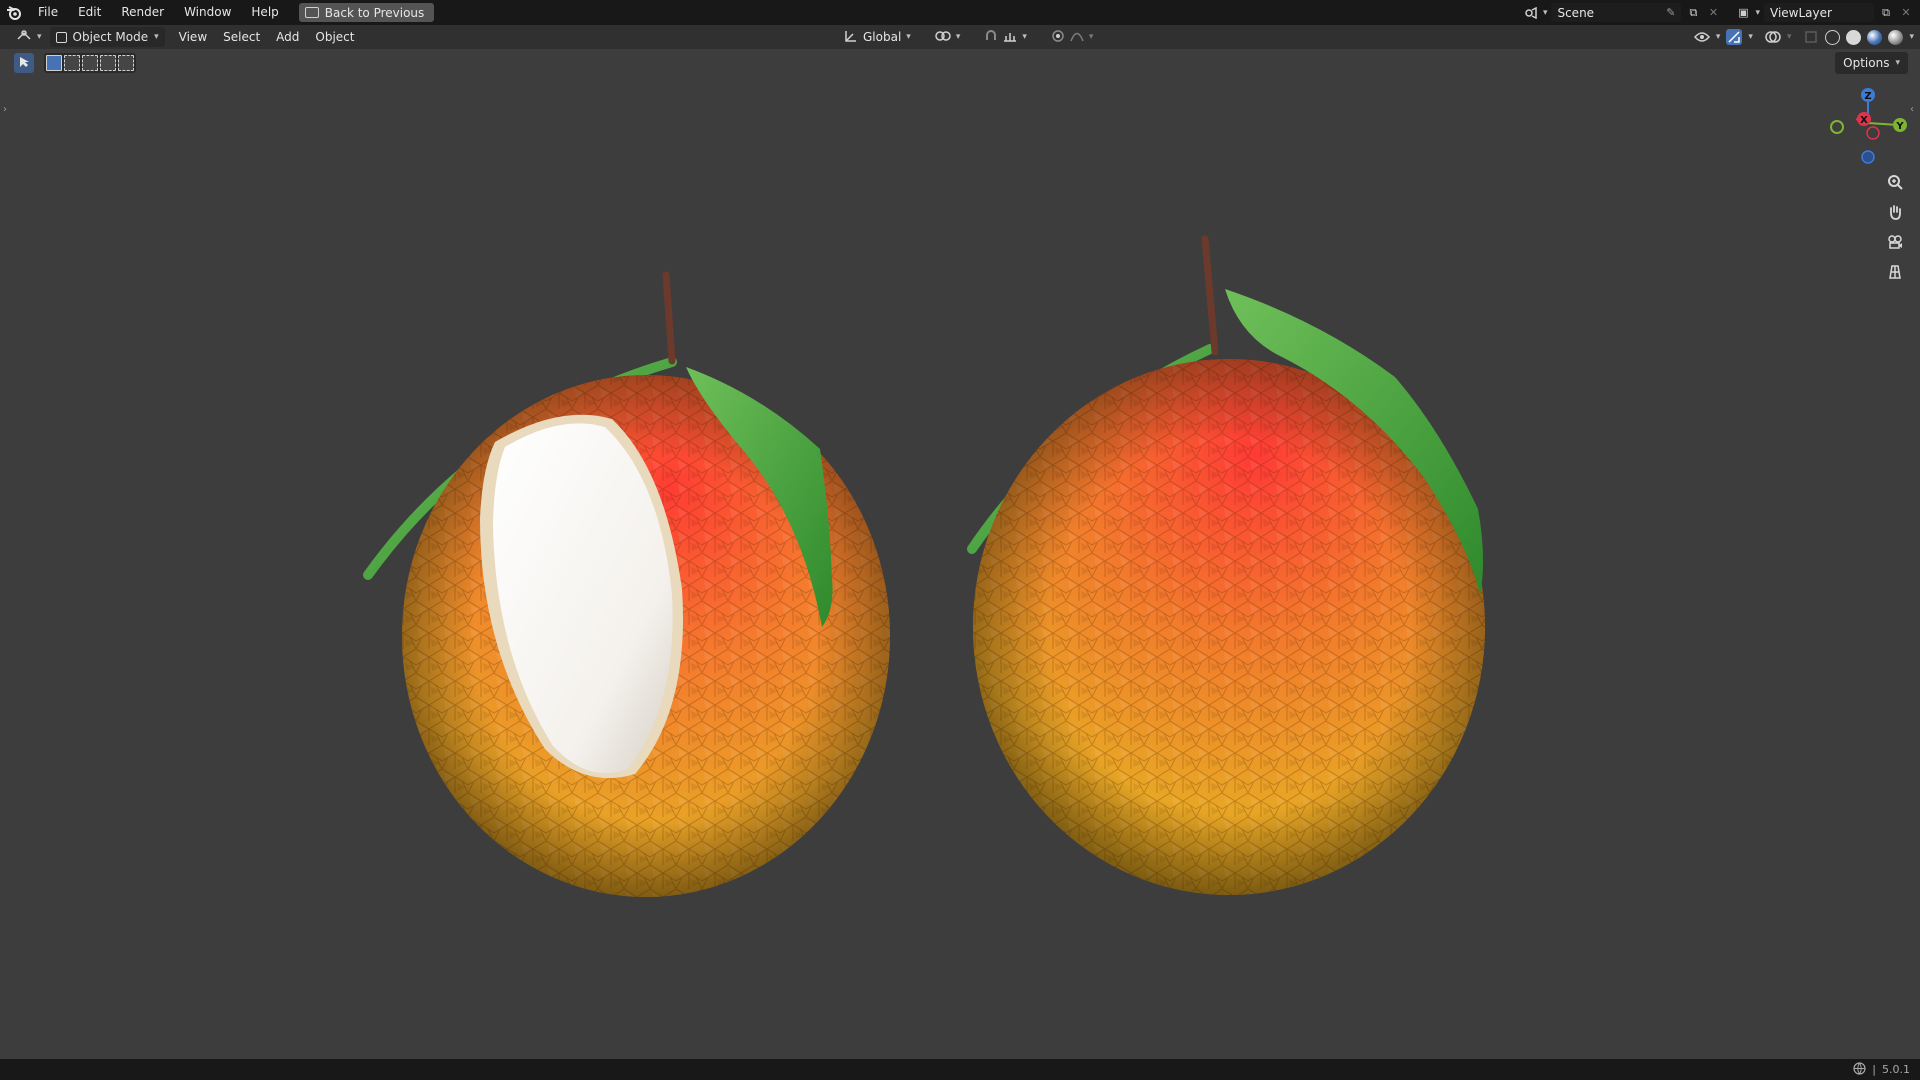  I want to click on wireframe-shading-icon, so click(1833, 37).